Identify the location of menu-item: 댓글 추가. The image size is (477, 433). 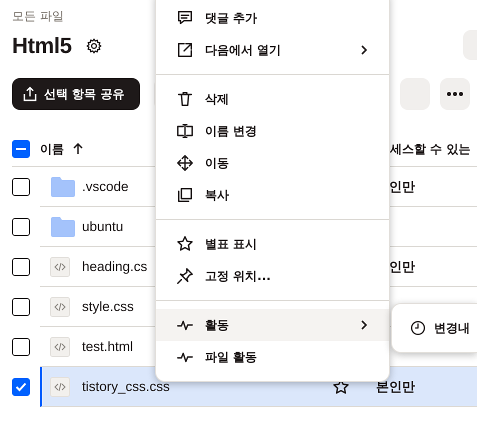
(272, 18).